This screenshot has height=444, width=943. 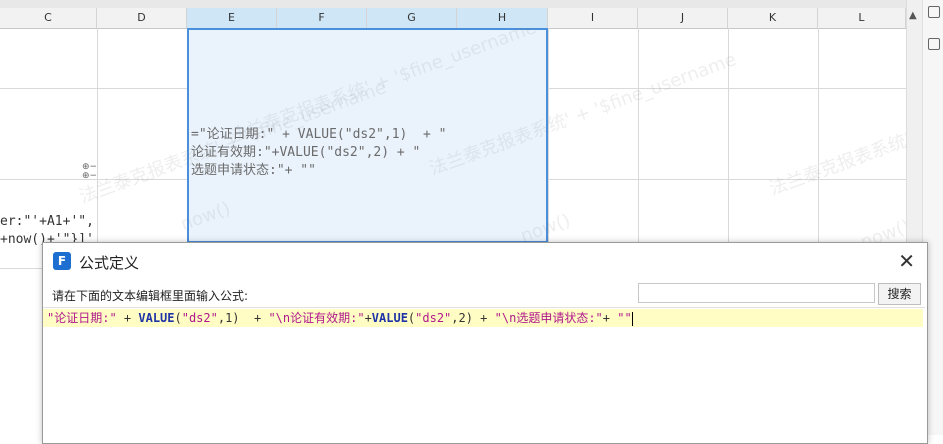 What do you see at coordinates (150, 296) in the screenshot?
I see `formula-prompt: 请在下面的文本编辑框里面输入公式:` at bounding box center [150, 296].